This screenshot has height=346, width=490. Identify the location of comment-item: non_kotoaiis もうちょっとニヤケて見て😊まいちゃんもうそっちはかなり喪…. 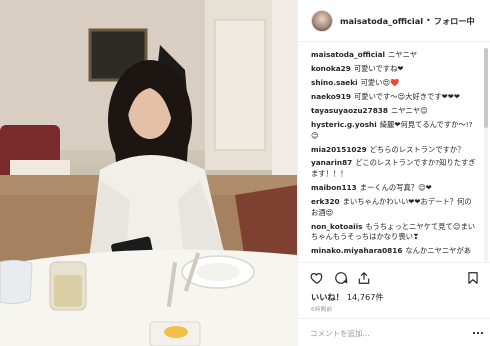
(394, 232).